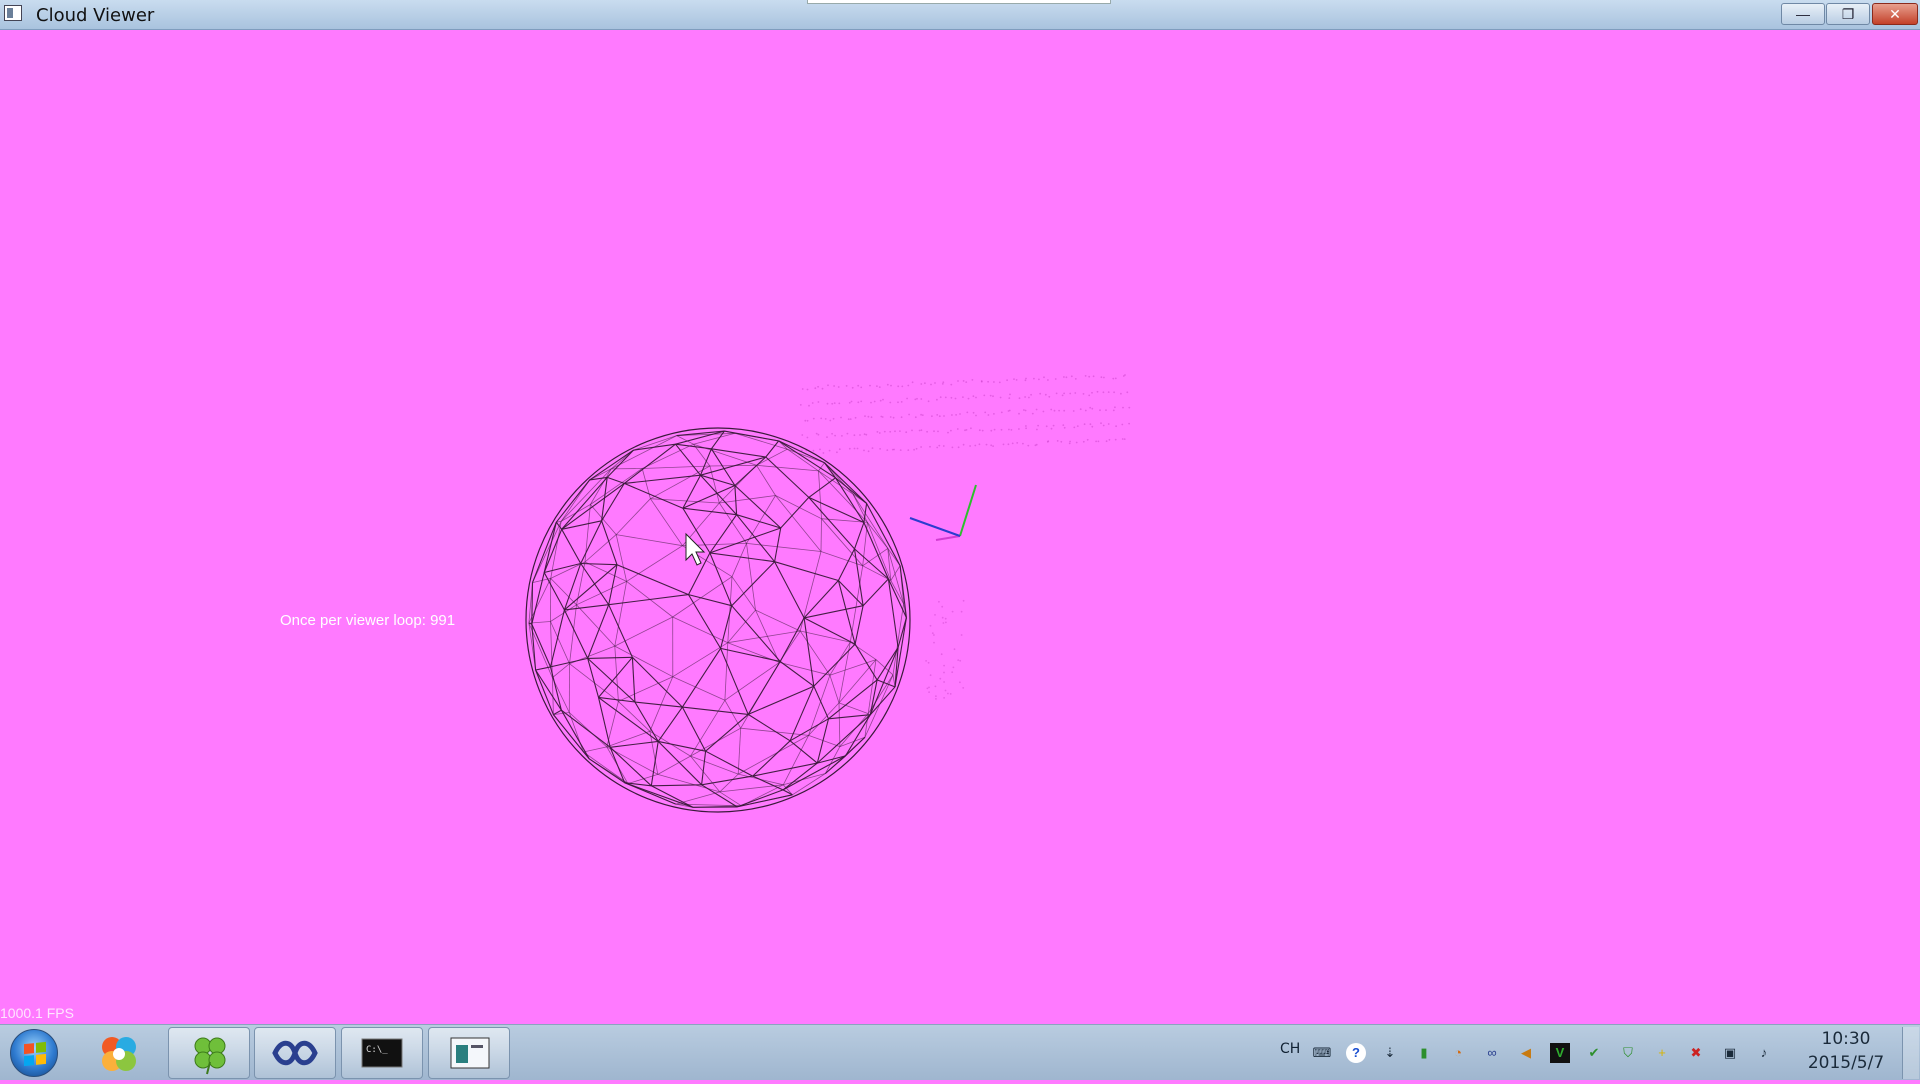 The height and width of the screenshot is (1084, 1920). What do you see at coordinates (13, 13) in the screenshot?
I see `app-window-icon` at bounding box center [13, 13].